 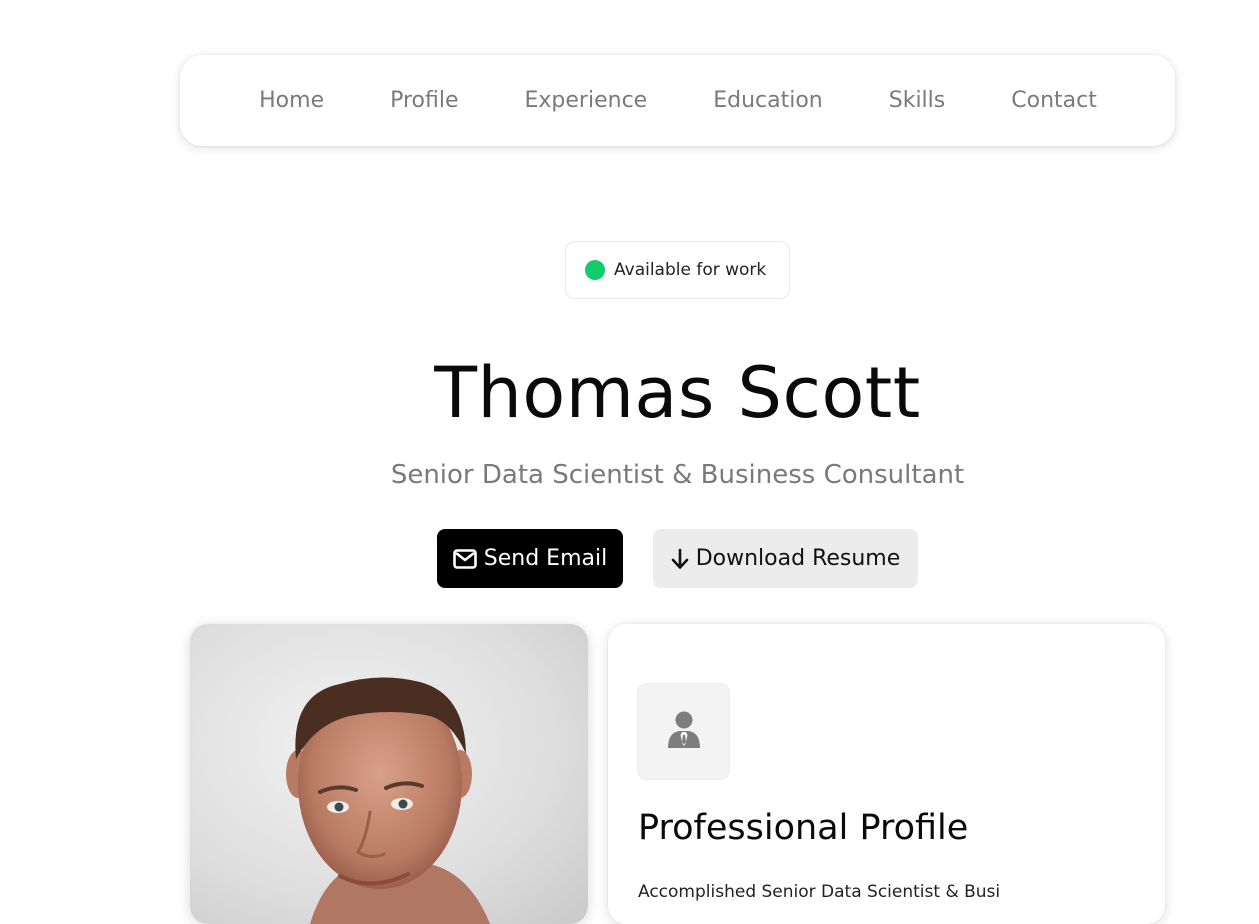 I want to click on download-resume-label: Download Resume, so click(x=798, y=558).